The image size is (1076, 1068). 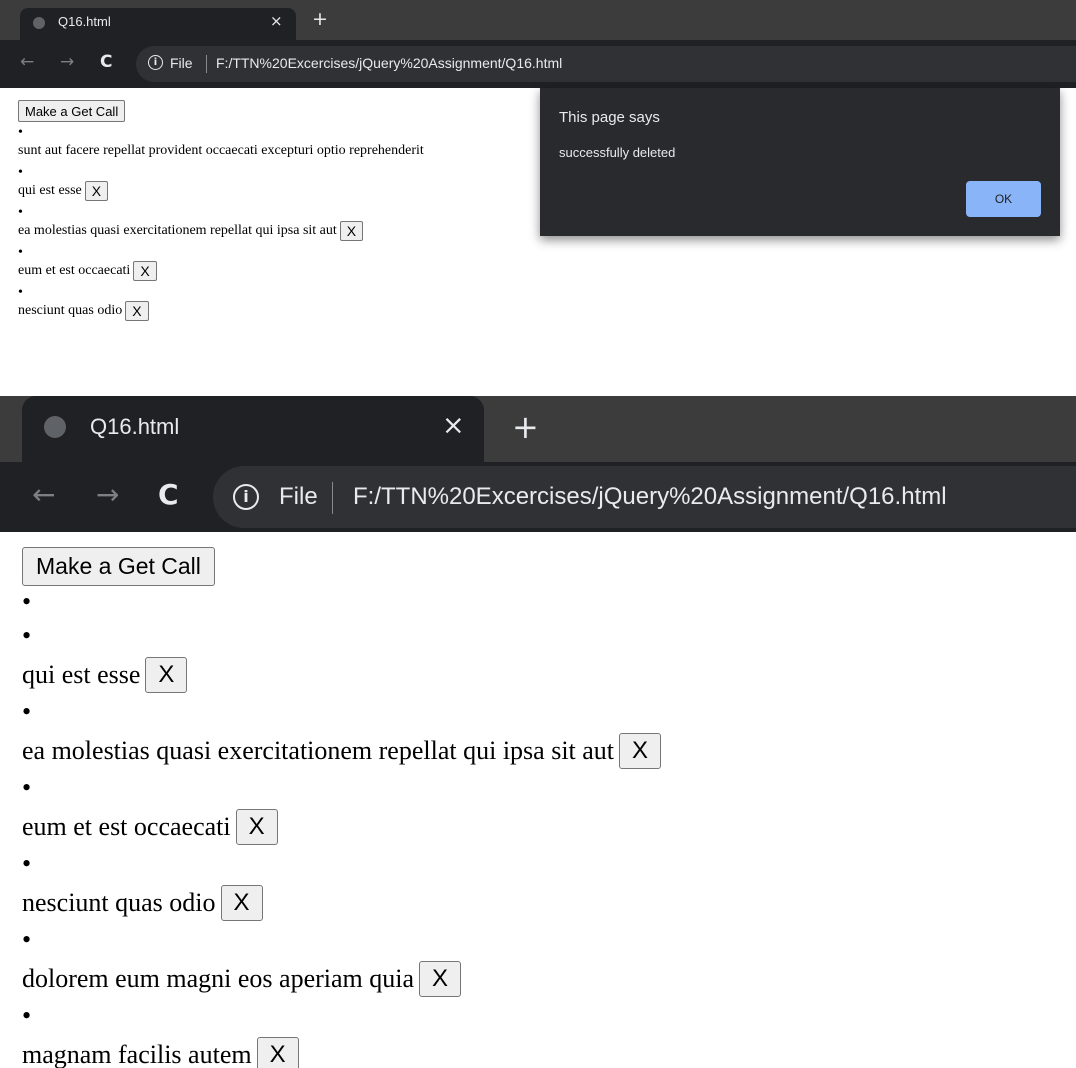 What do you see at coordinates (609, 117) in the screenshot?
I see `dialog-title: This page says` at bounding box center [609, 117].